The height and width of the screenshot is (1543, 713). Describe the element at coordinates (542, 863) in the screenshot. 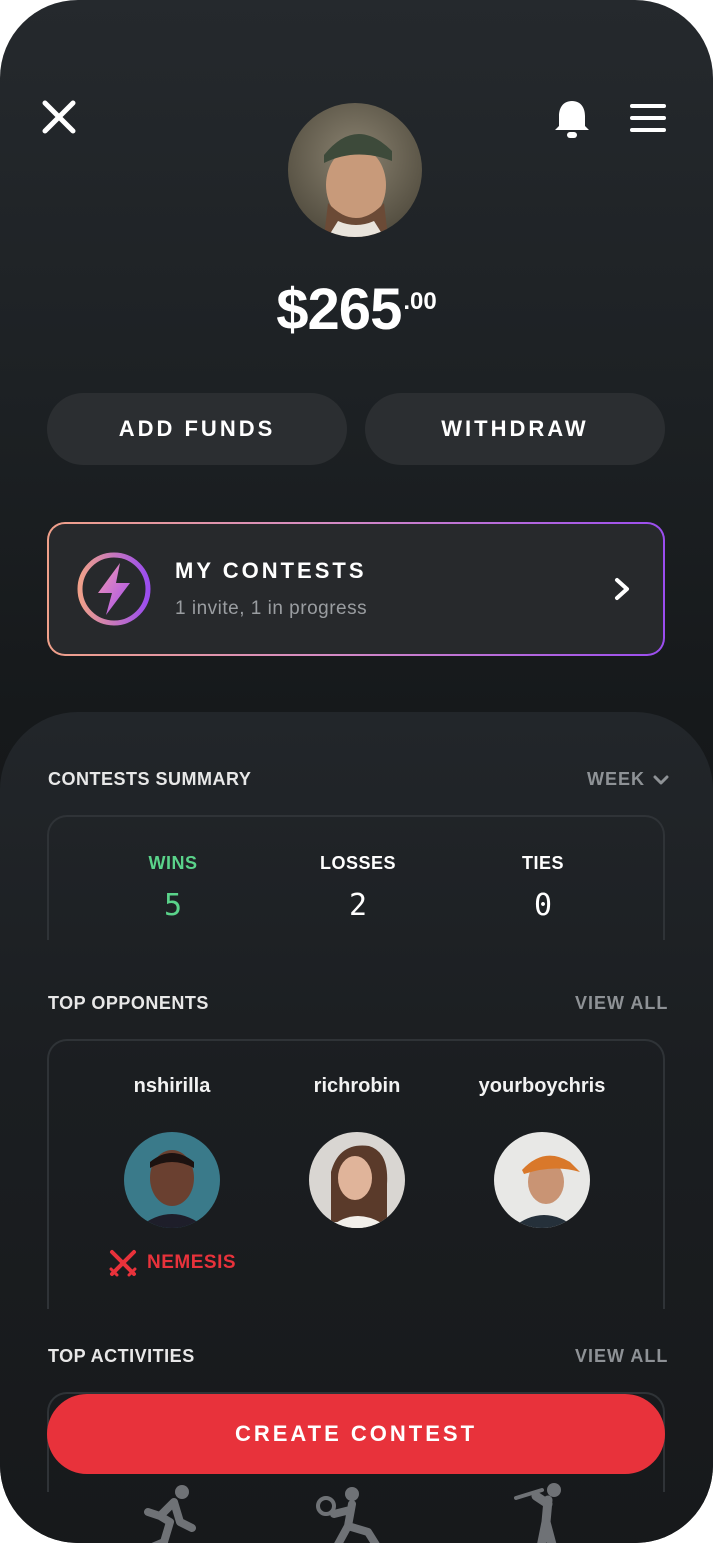

I see `stat-label: TIES` at that location.